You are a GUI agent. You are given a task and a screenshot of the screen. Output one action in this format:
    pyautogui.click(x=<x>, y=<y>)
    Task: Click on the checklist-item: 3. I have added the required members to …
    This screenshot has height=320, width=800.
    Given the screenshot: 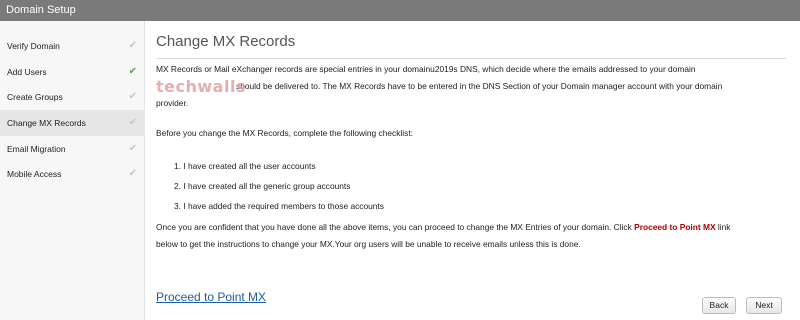 What is the action you would take?
    pyautogui.click(x=279, y=206)
    